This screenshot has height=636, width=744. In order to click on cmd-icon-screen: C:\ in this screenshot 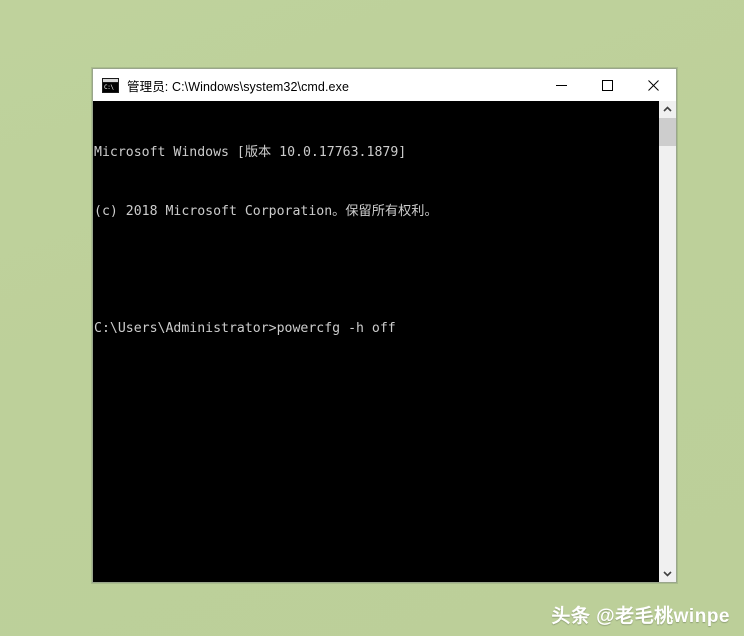, I will do `click(110, 87)`.